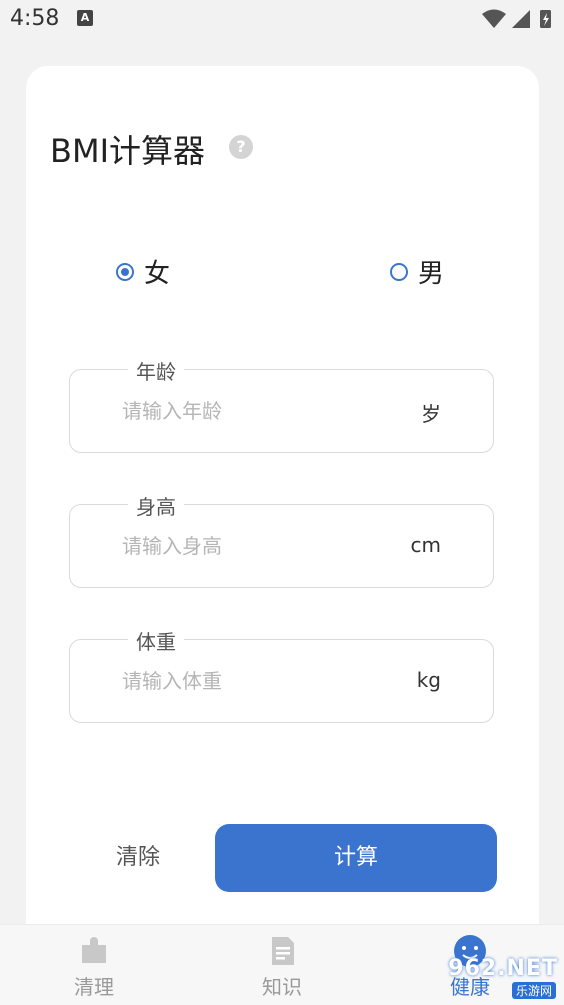 The height and width of the screenshot is (1005, 564). Describe the element at coordinates (85, 18) in the screenshot. I see `notification-a-icon: A` at that location.